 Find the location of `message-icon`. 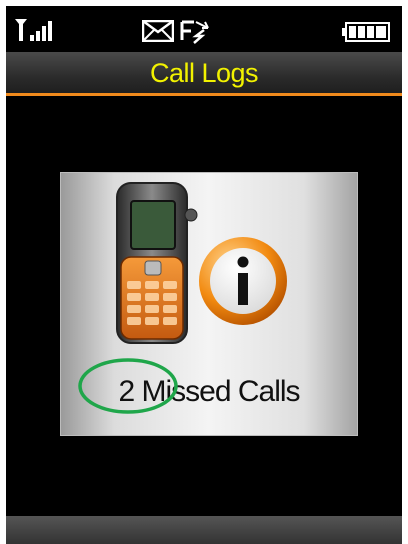

message-icon is located at coordinates (158, 31).